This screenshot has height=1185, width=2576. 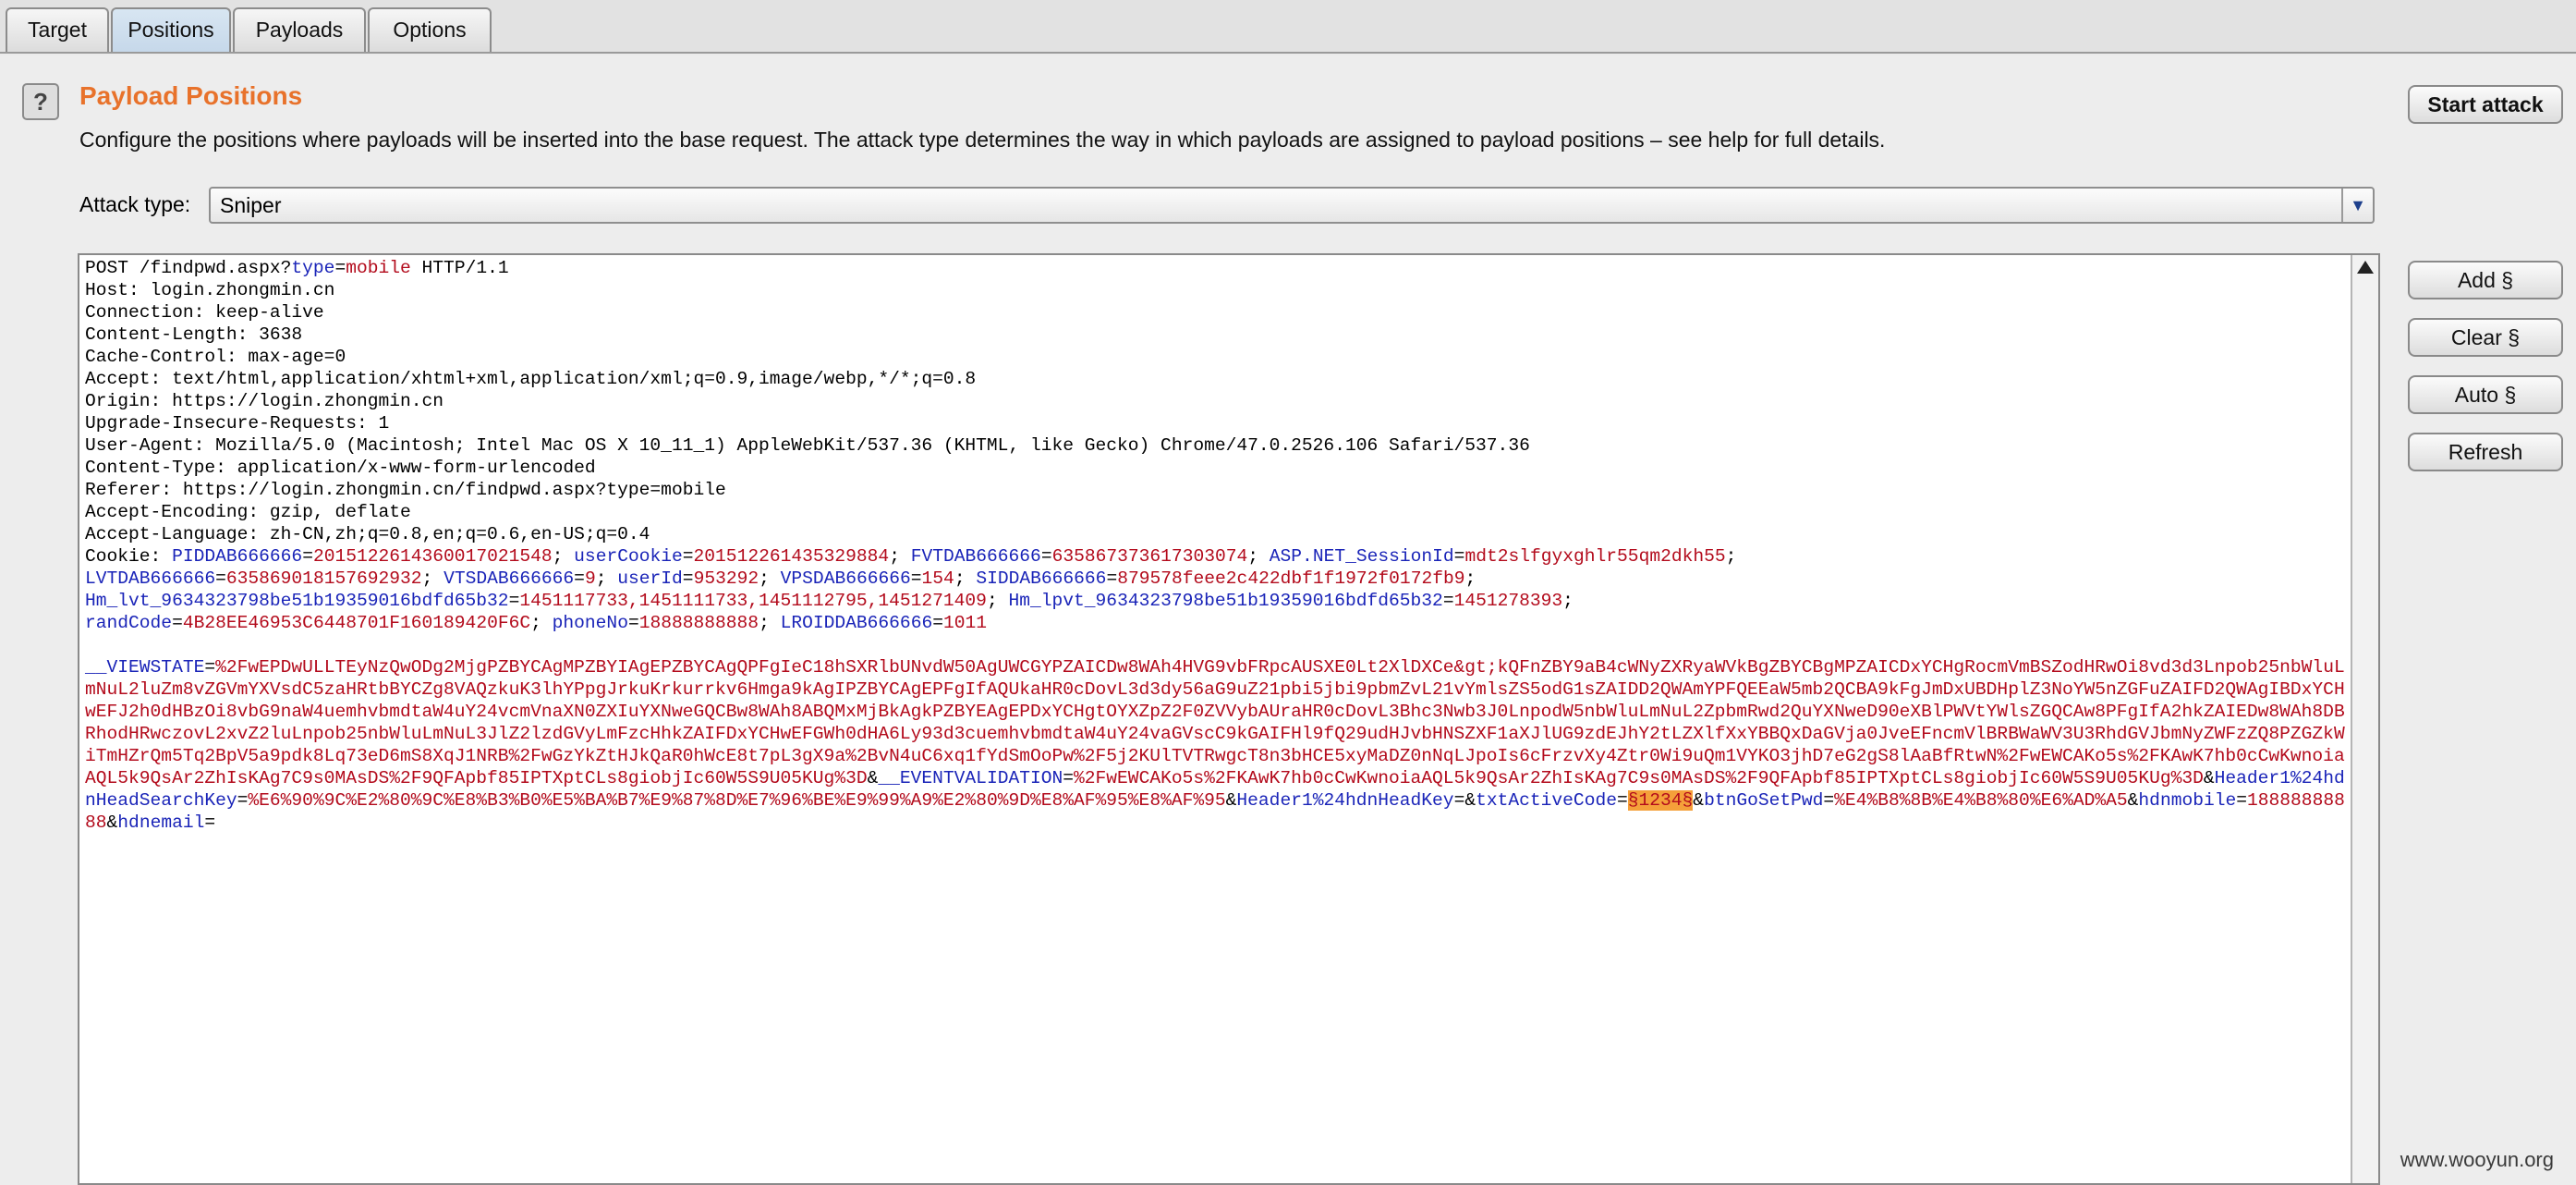 What do you see at coordinates (2485, 104) in the screenshot?
I see `start-attack-button: Start attack` at bounding box center [2485, 104].